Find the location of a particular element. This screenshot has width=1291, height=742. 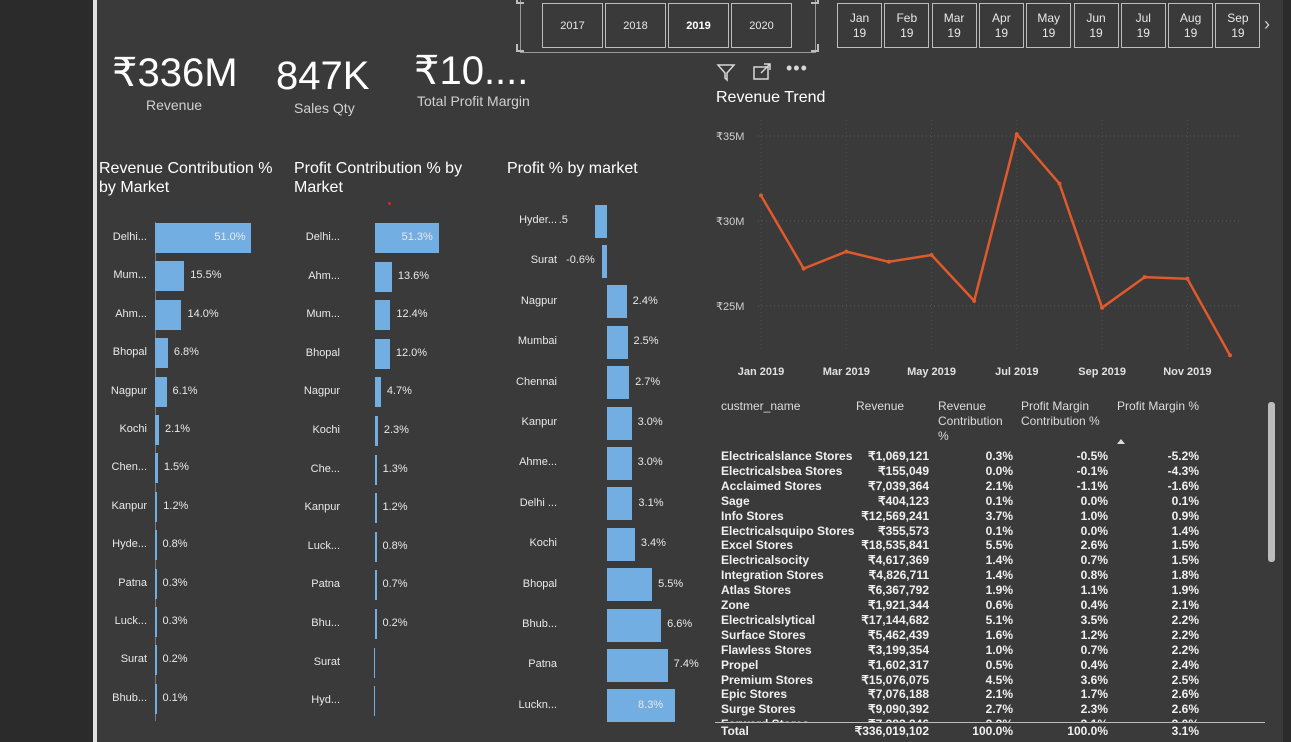

month-button-mar: Mar 19 is located at coordinates (954, 25).